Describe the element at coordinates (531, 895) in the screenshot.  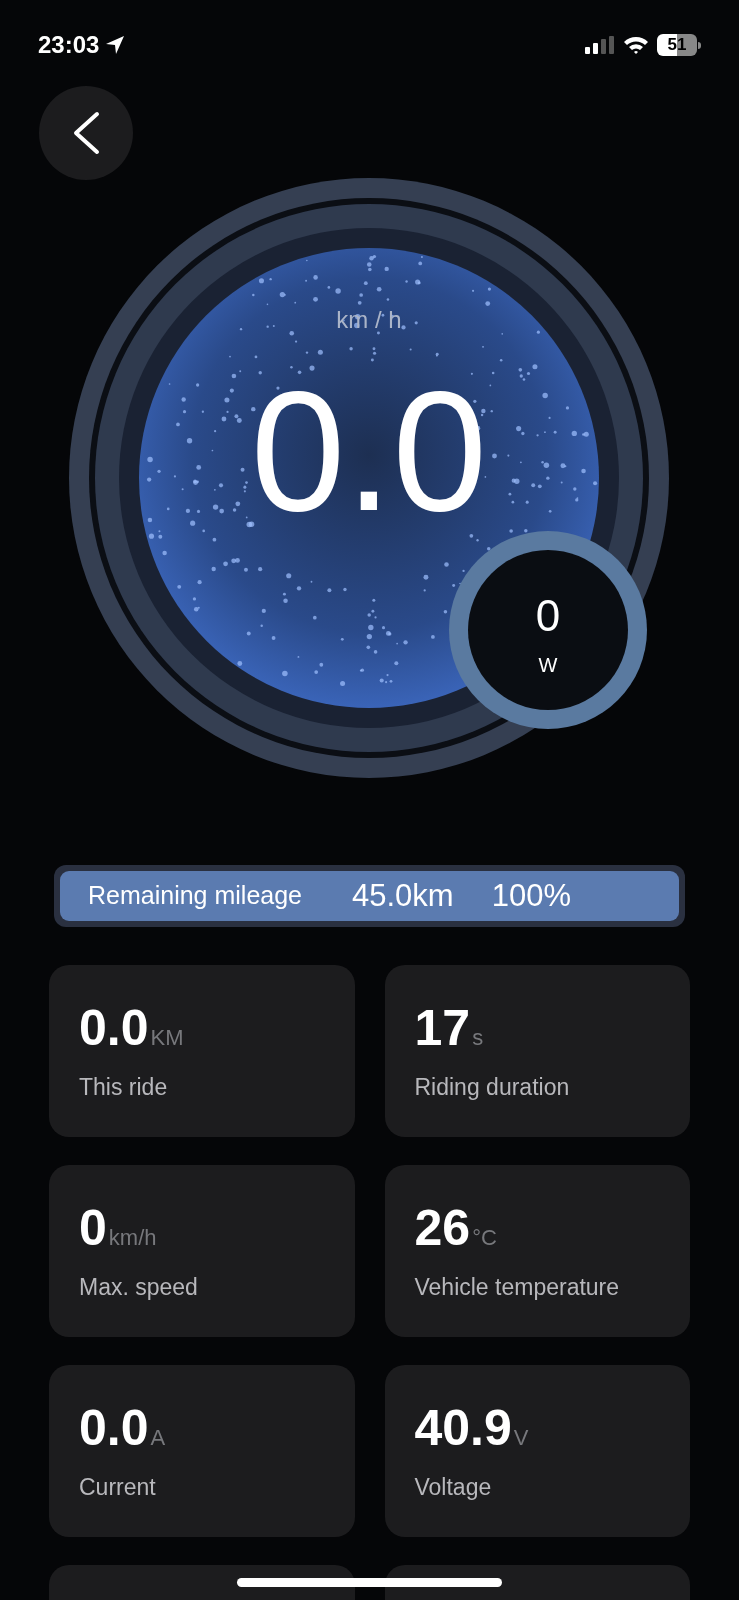
I see `battery-percent: 100%` at that location.